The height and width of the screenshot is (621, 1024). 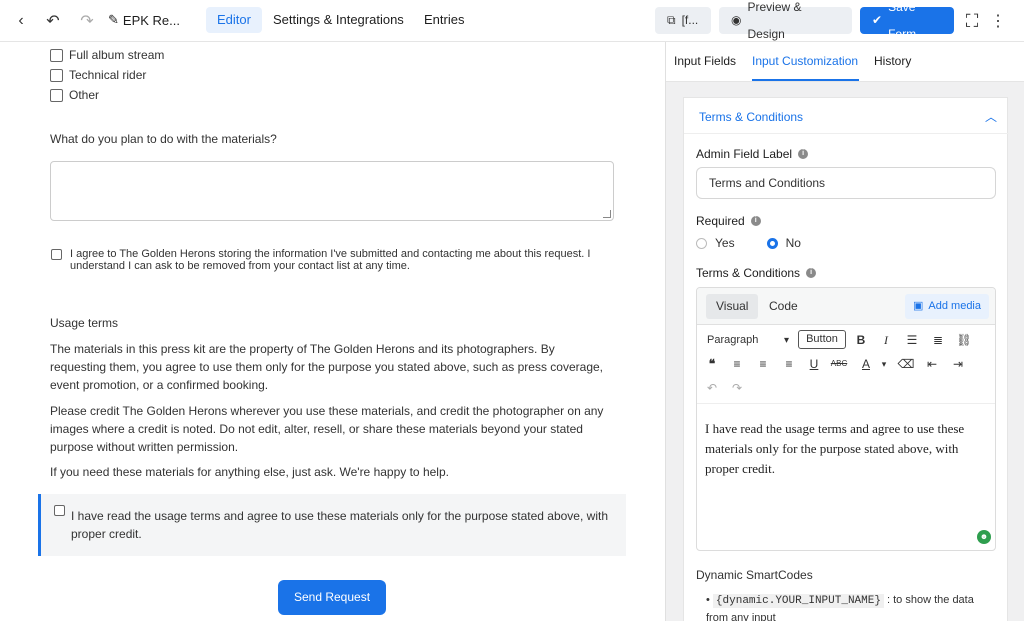 I want to click on resize-grip-icon, so click(x=607, y=214).